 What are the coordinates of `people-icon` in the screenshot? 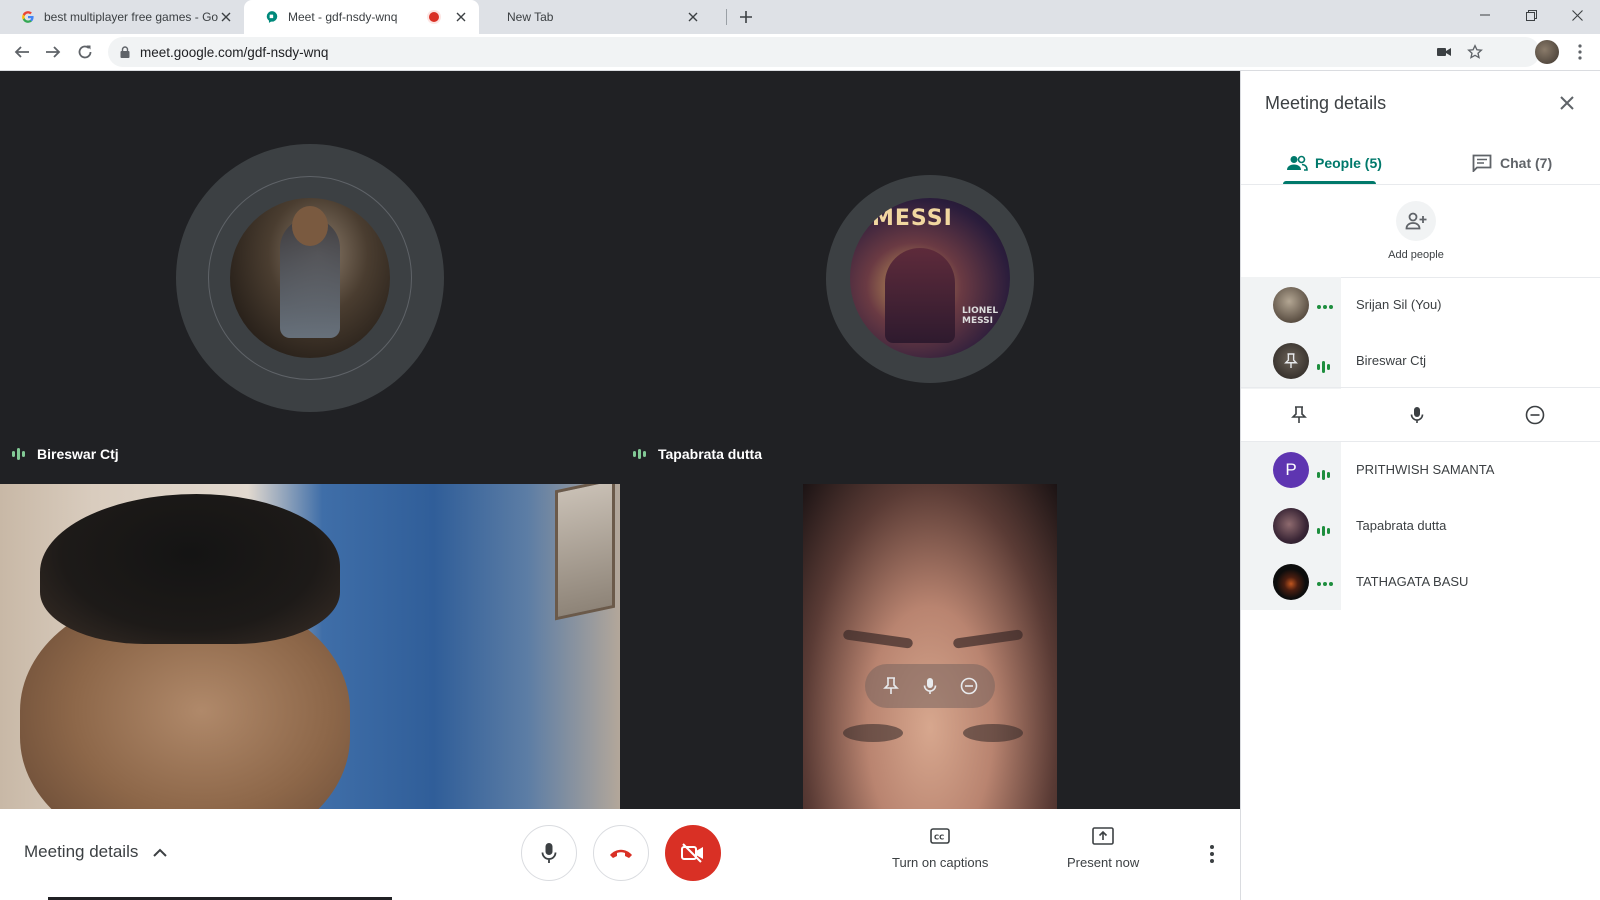 It's located at (1297, 163).